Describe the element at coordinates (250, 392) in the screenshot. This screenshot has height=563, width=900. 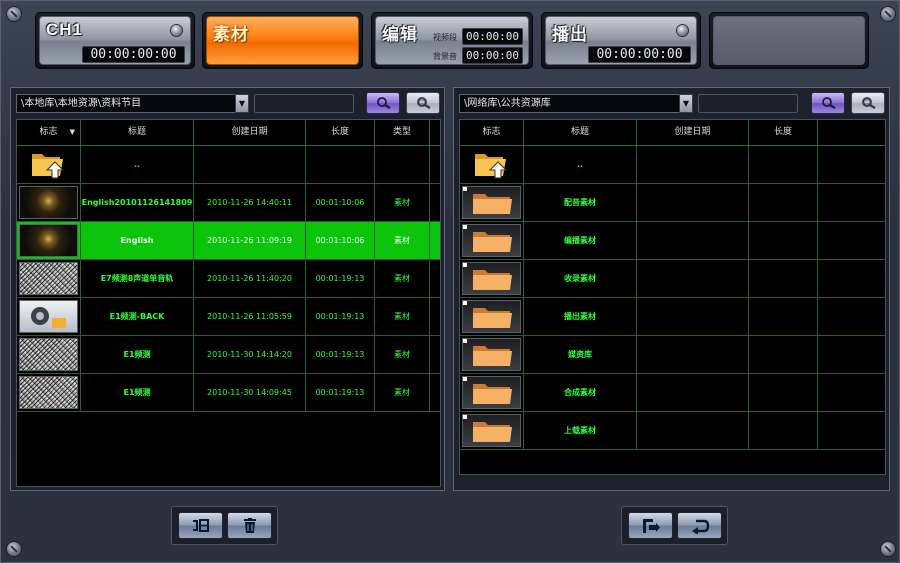
I see `row-date: 2010-11-30 14:09:45` at that location.